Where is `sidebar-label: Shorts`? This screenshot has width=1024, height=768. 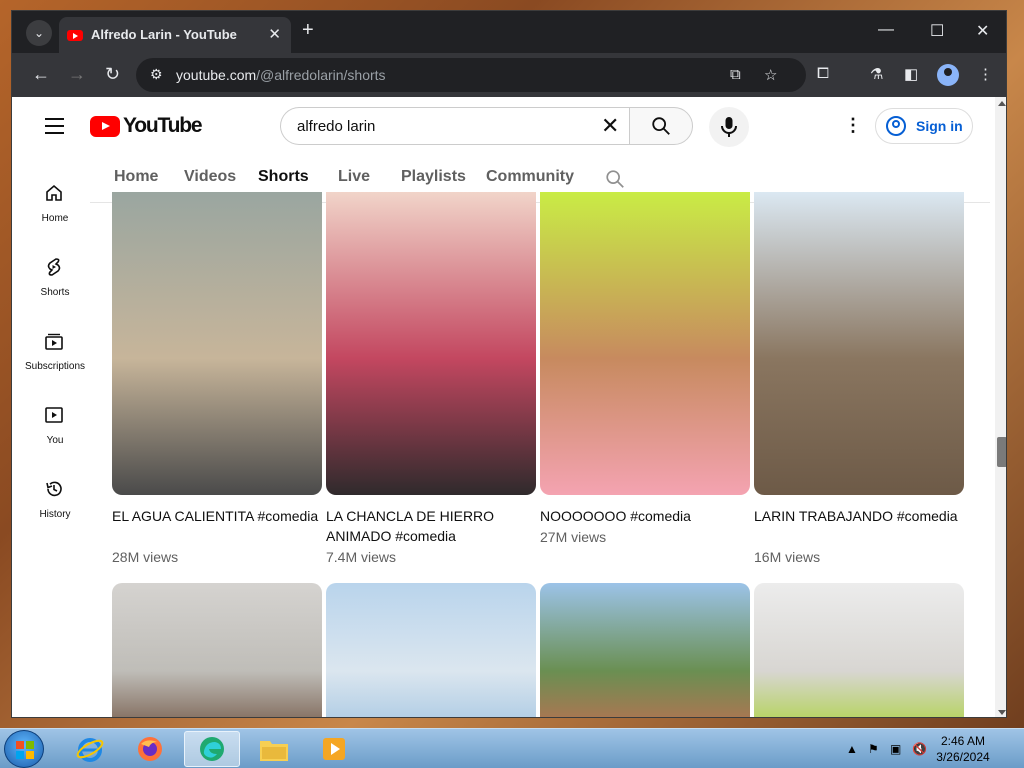
sidebar-label: Shorts is located at coordinates (55, 292).